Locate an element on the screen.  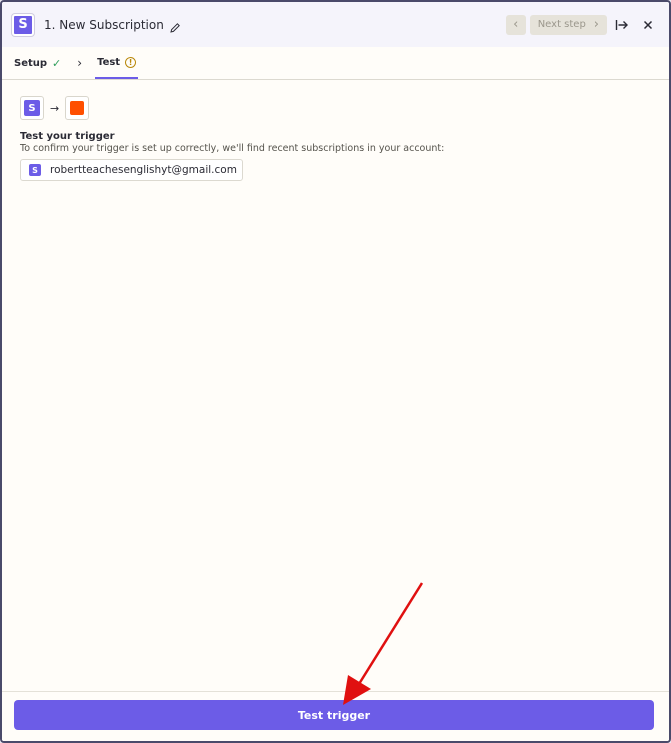
chevron-left-icon: ‹ is located at coordinates (516, 24).